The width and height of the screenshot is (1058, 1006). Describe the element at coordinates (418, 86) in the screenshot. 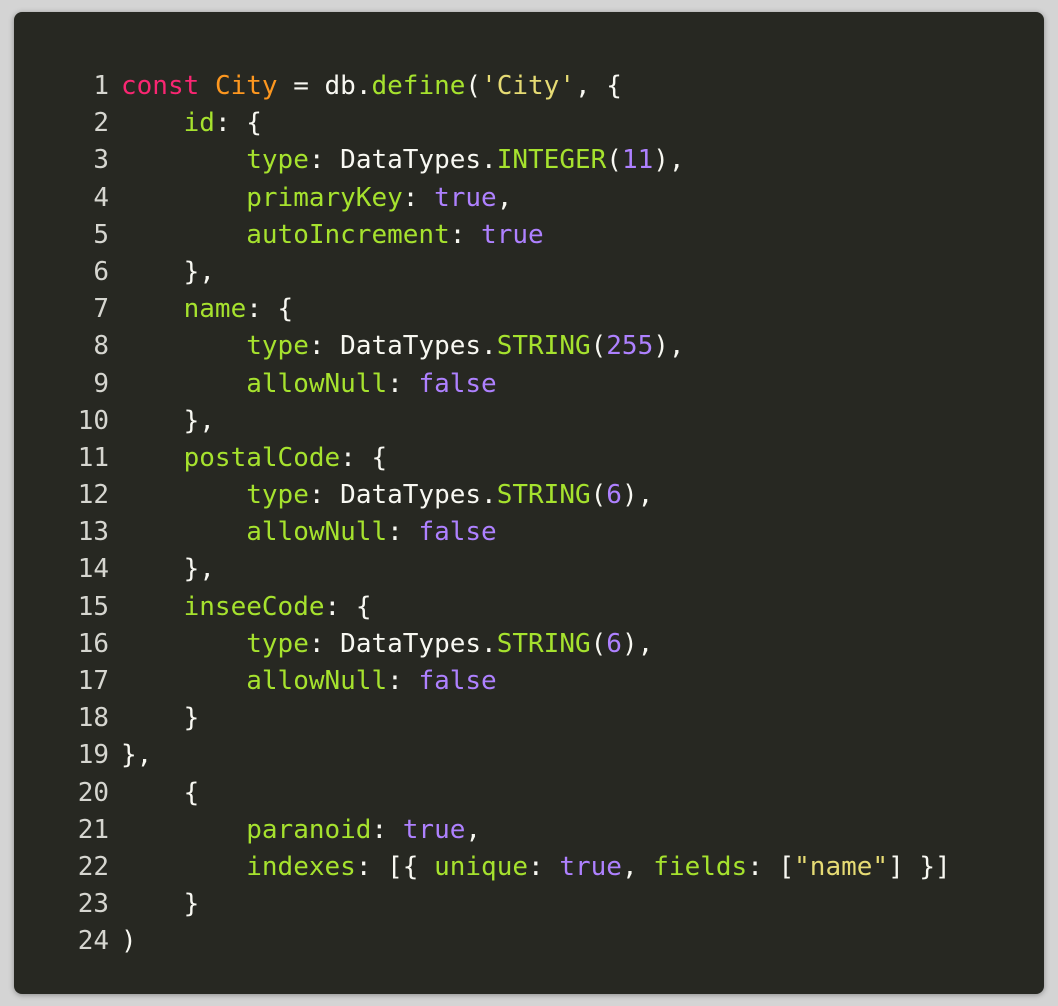

I see `code-token-fn: define` at that location.